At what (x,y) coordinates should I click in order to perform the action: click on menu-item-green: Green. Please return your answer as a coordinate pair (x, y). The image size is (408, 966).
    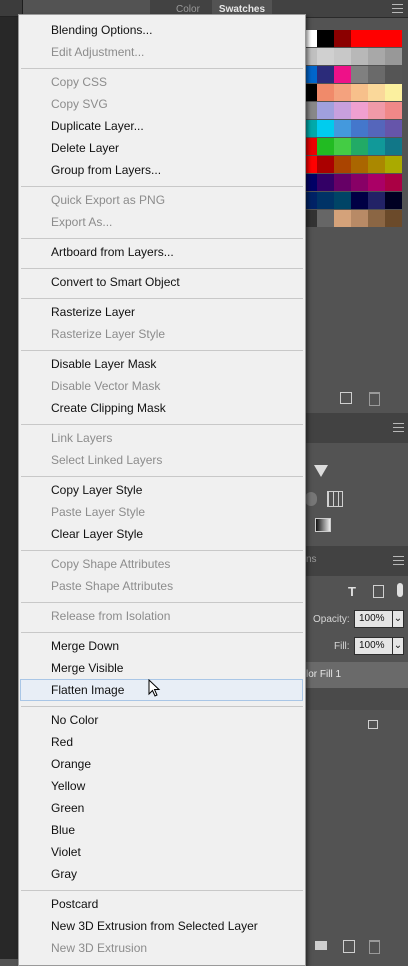
    Looking at the image, I should click on (67, 808).